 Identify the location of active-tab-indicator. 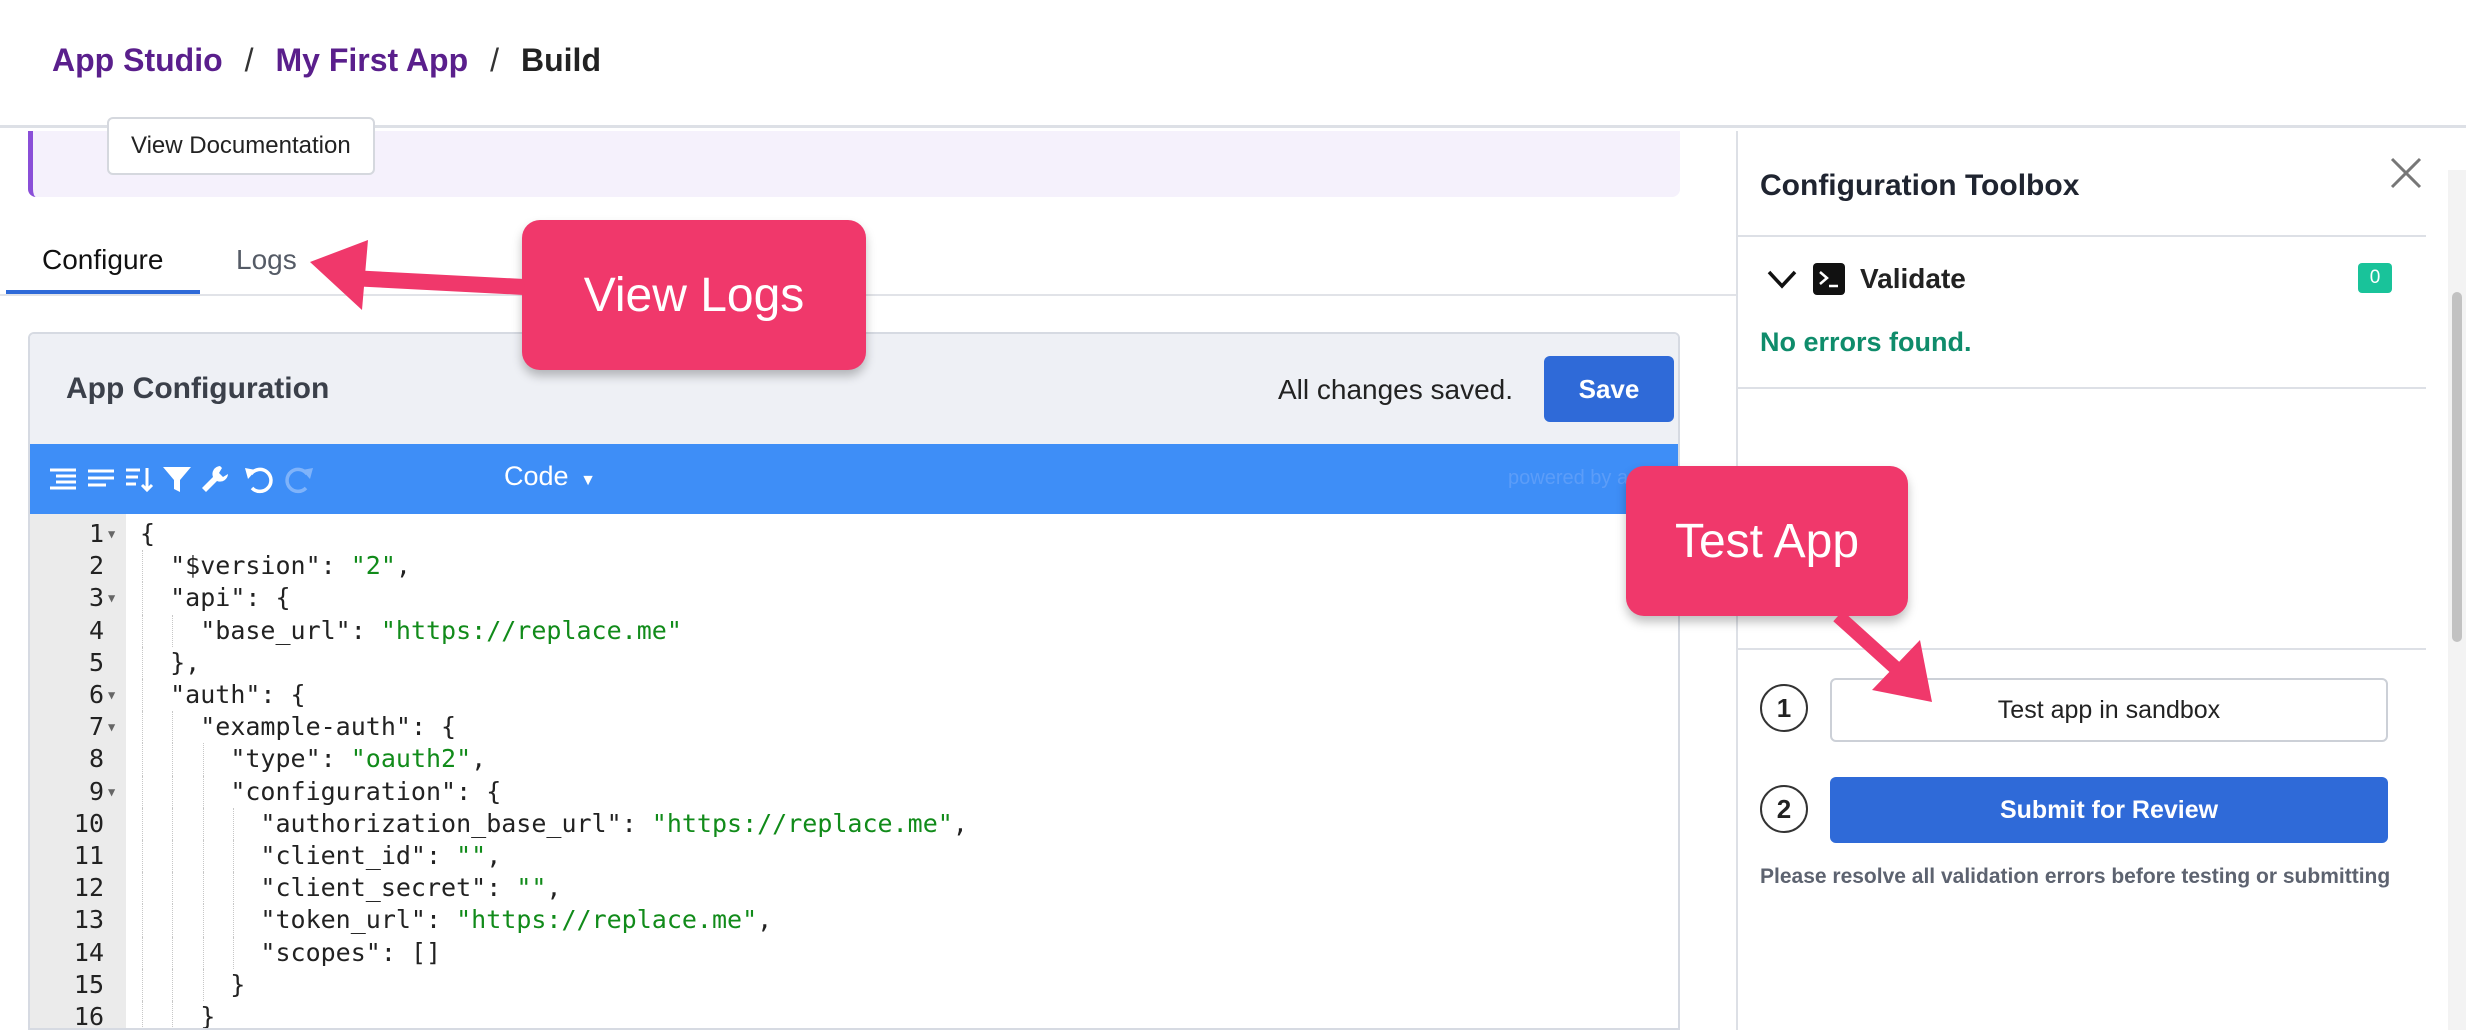
(103, 292).